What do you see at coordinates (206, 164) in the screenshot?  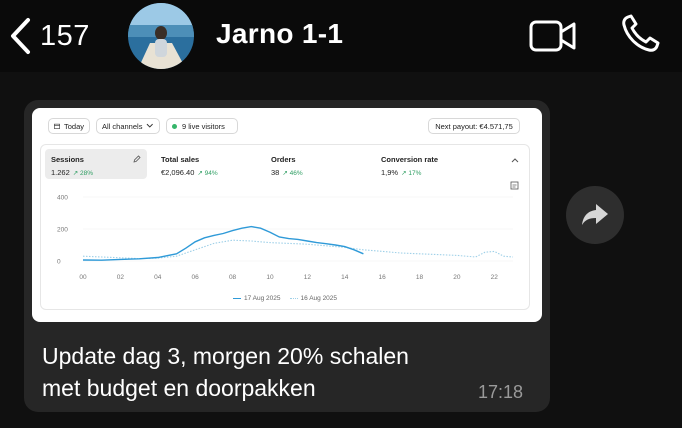 I see `metric-total-sales: Total sales €2,096.40 ↗ 94%` at bounding box center [206, 164].